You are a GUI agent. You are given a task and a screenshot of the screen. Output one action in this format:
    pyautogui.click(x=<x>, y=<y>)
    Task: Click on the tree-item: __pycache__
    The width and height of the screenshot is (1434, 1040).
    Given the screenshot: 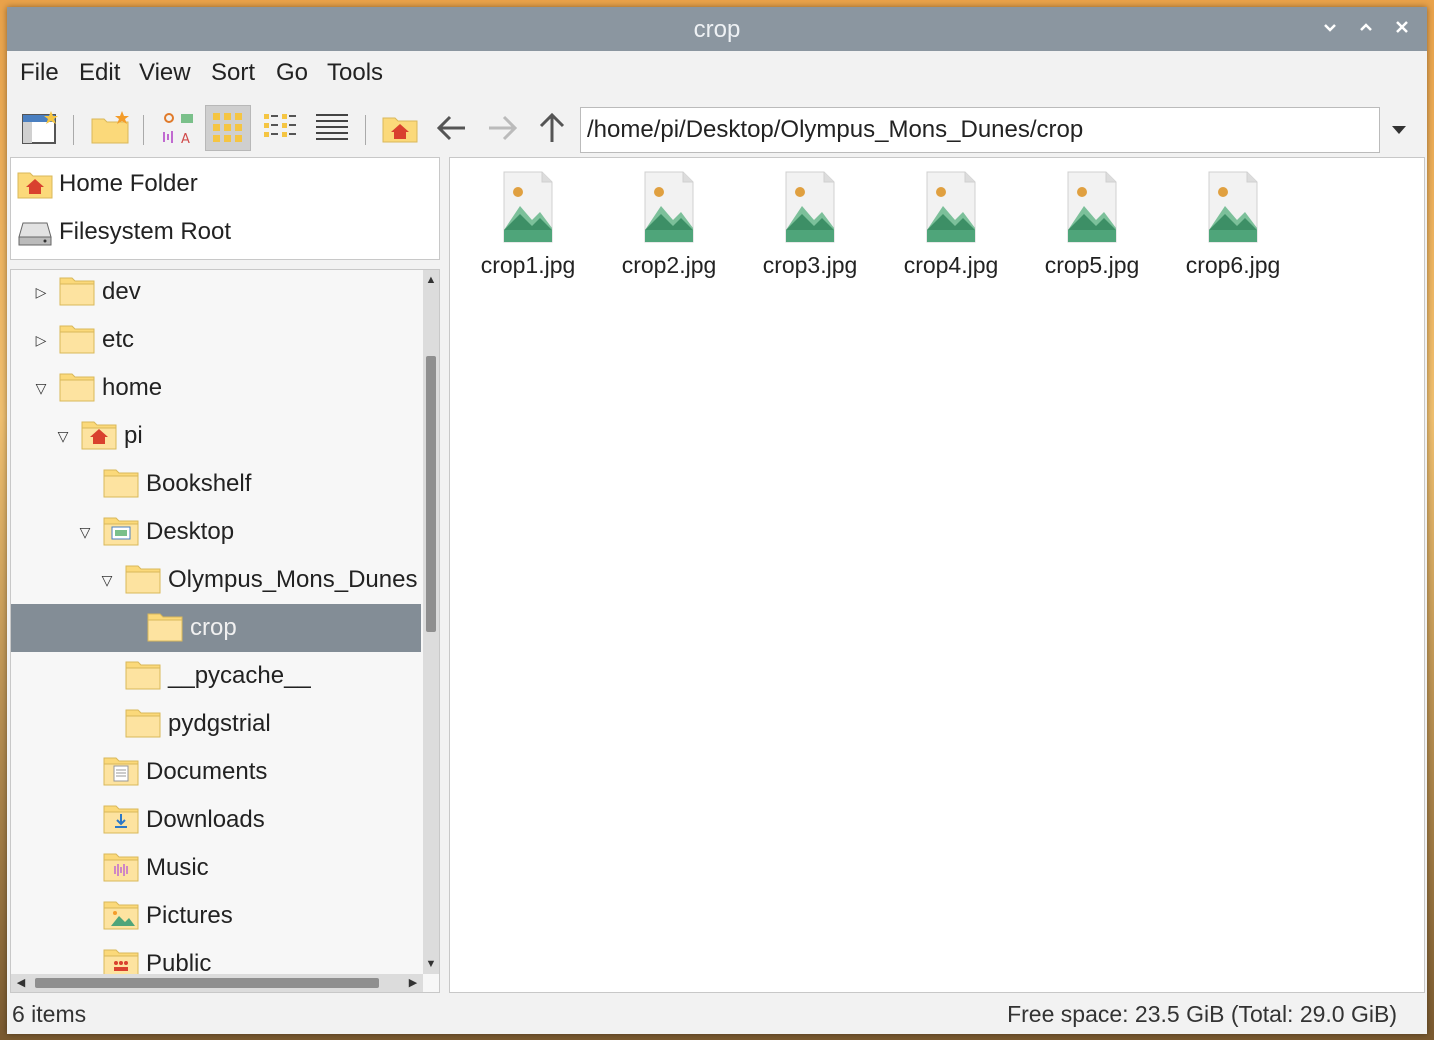 What is the action you would take?
    pyautogui.click(x=216, y=676)
    